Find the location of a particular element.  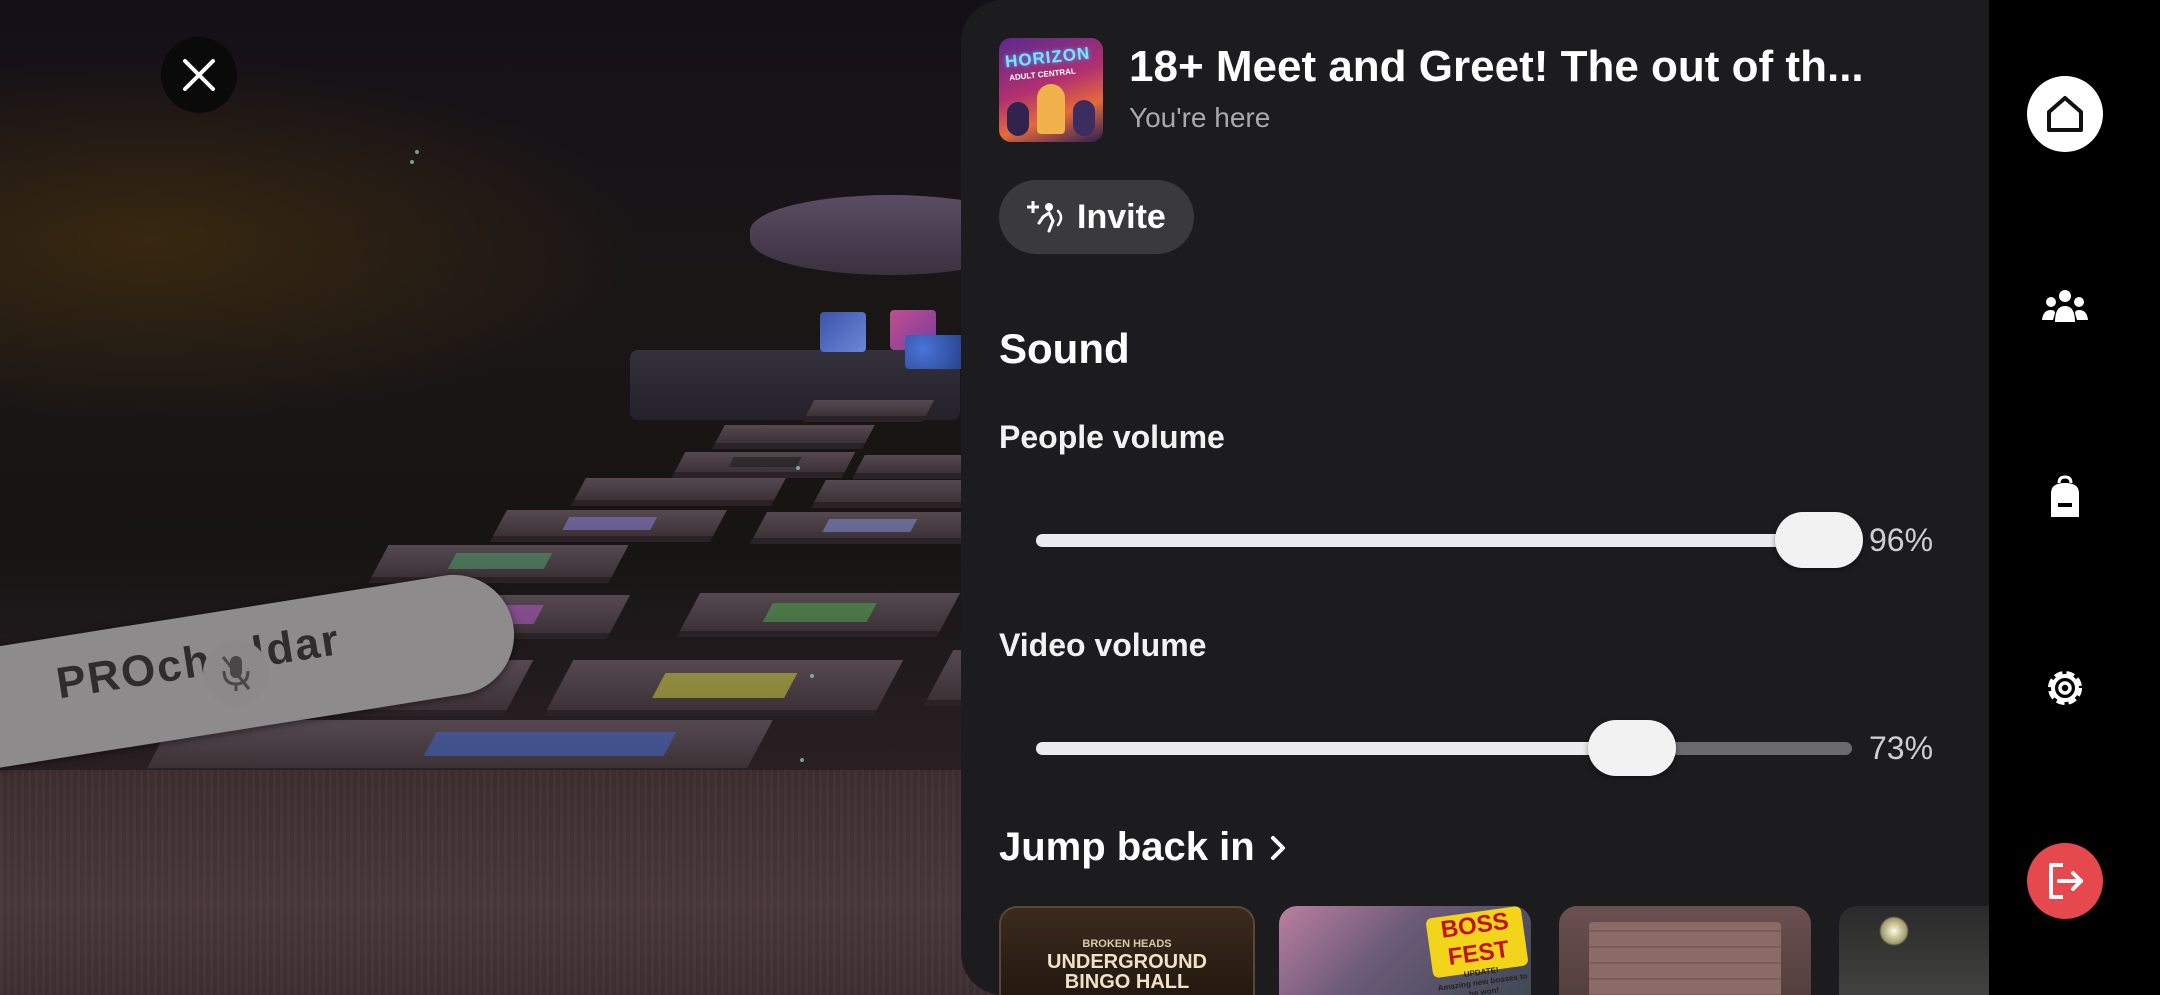

crate-blue is located at coordinates (843, 332).